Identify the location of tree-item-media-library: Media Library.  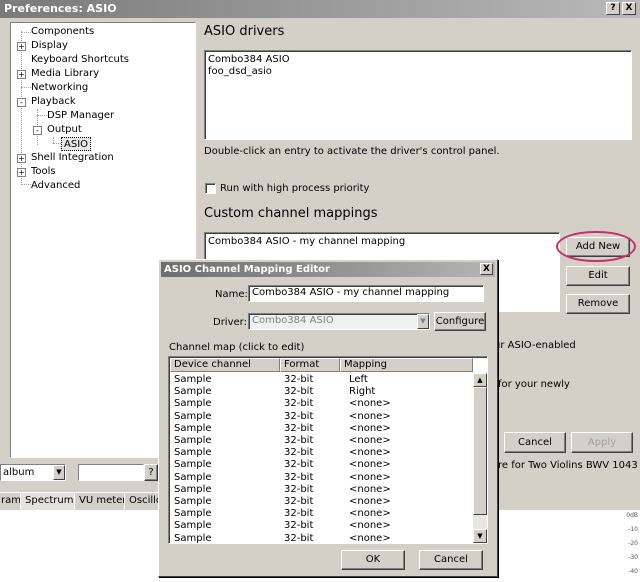
(65, 74).